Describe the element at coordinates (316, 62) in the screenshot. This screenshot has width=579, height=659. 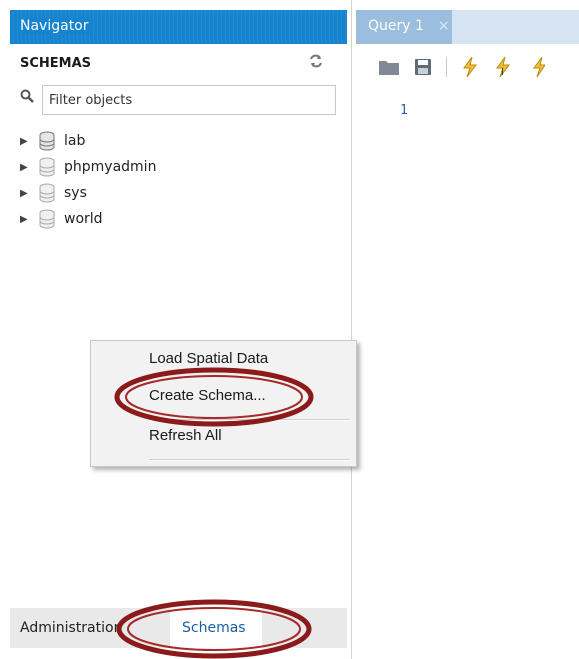
I see `refresh-icon` at that location.